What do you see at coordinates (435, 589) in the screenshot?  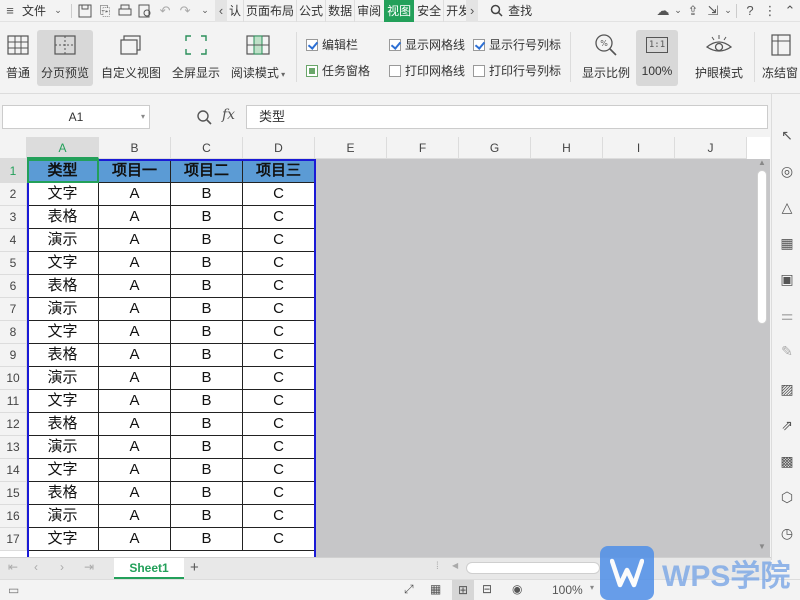 I see `normal-view-toggle-icon: ▦` at bounding box center [435, 589].